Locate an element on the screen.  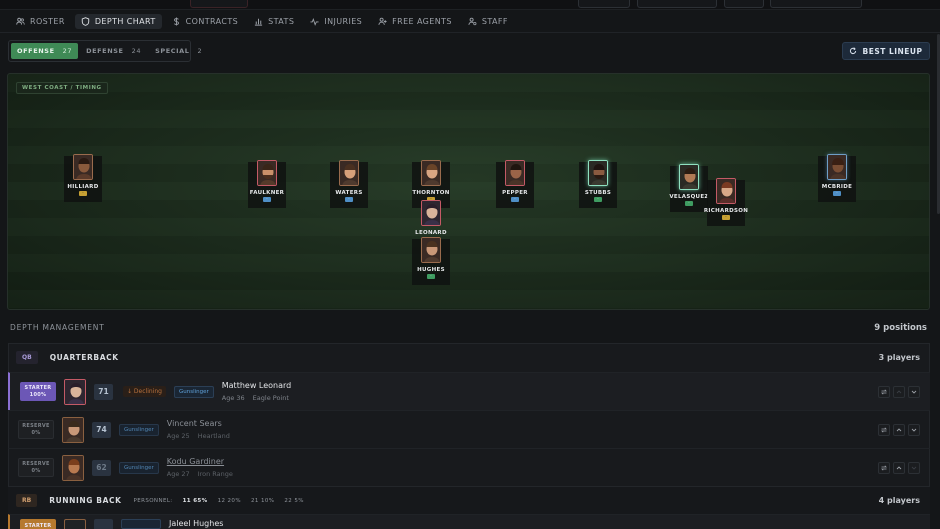
users-icon is located at coordinates (20, 21).